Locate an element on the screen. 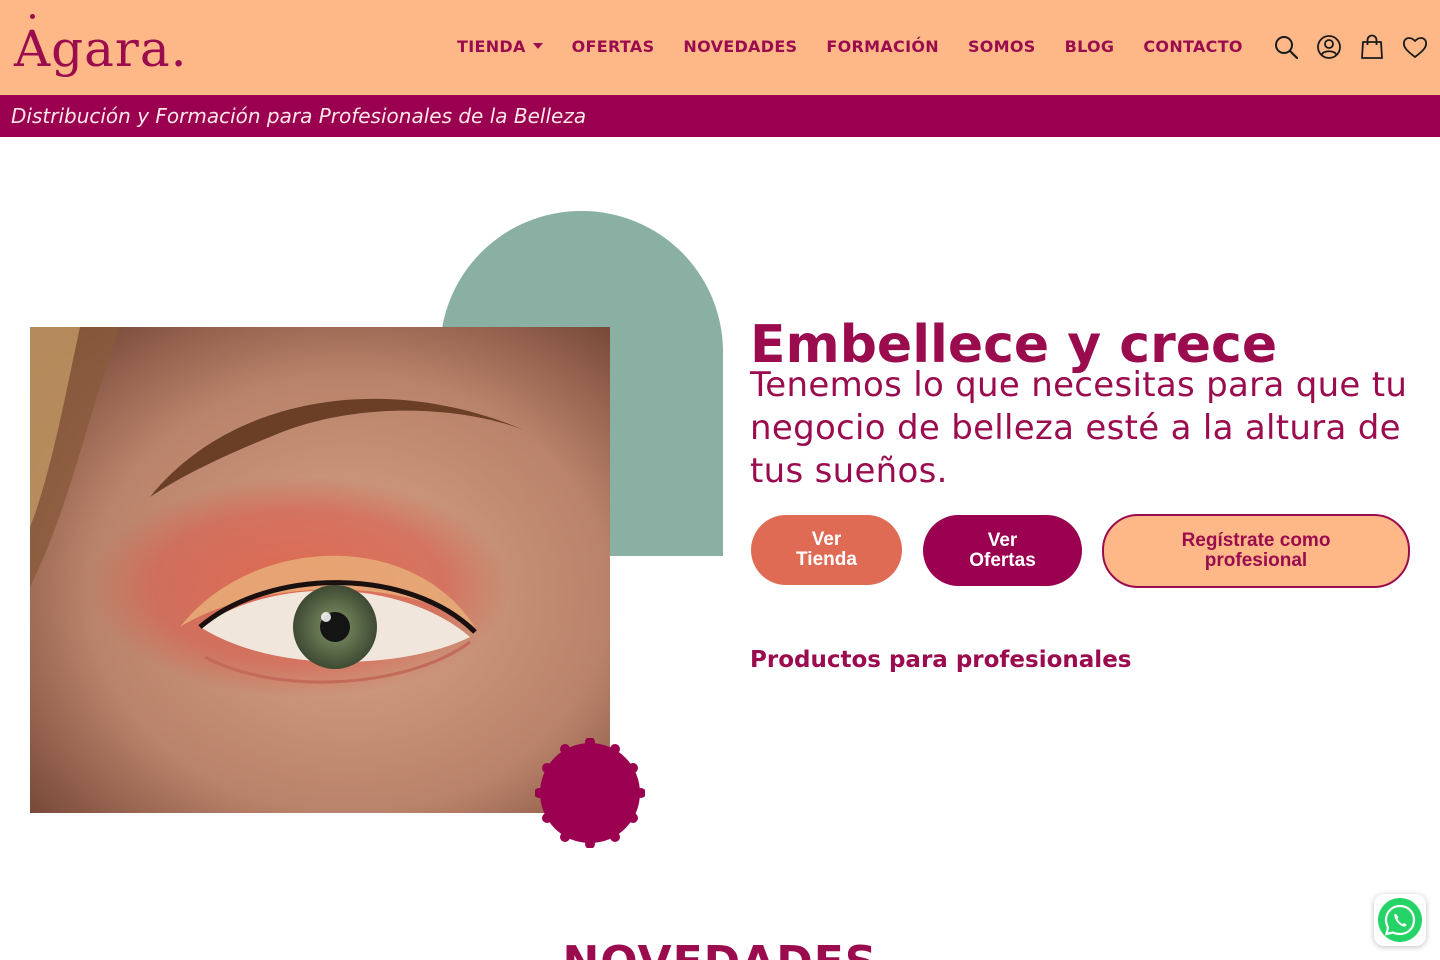 The height and width of the screenshot is (960, 1440). header-icons is located at coordinates (1350, 47).